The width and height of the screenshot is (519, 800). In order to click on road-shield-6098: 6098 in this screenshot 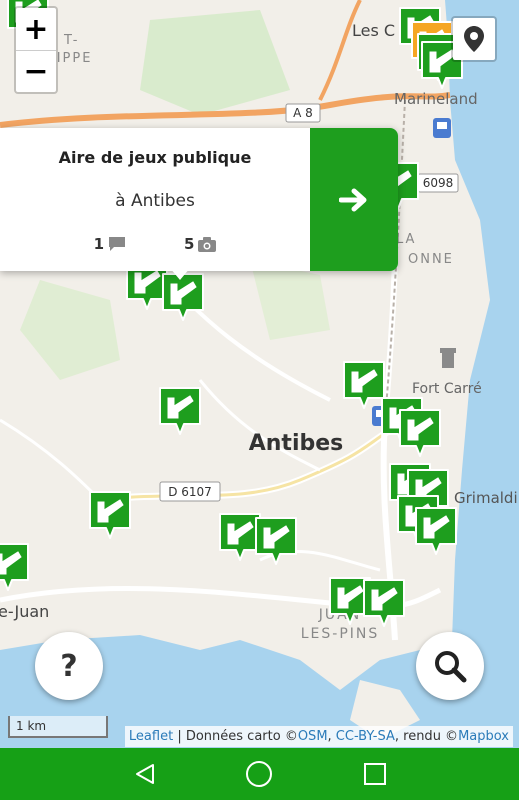, I will do `click(438, 183)`.